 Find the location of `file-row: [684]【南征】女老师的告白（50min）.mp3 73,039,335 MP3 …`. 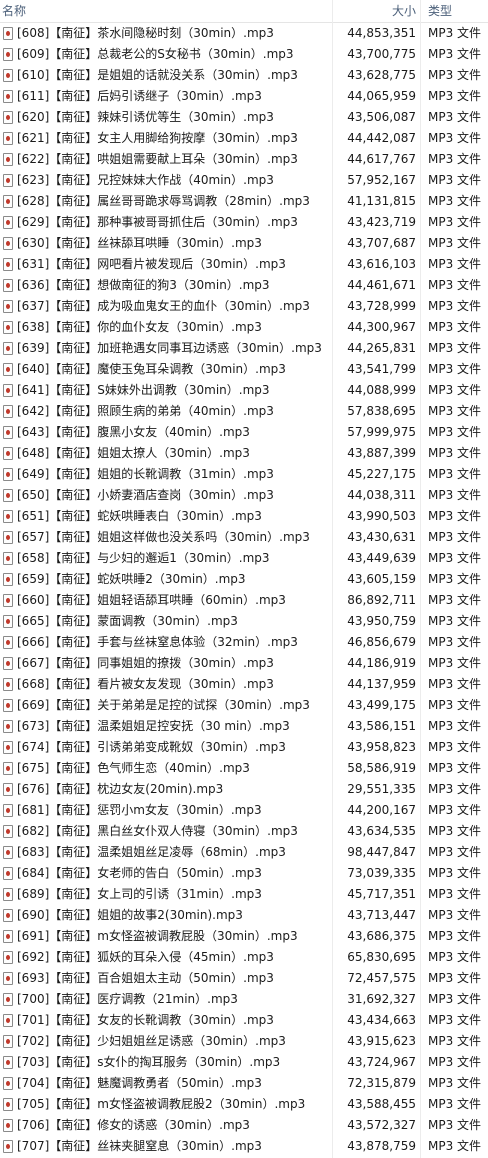

file-row: [684]【南征】女老师的告白（50min）.mp3 73,039,335 MP3 … is located at coordinates (244, 873).